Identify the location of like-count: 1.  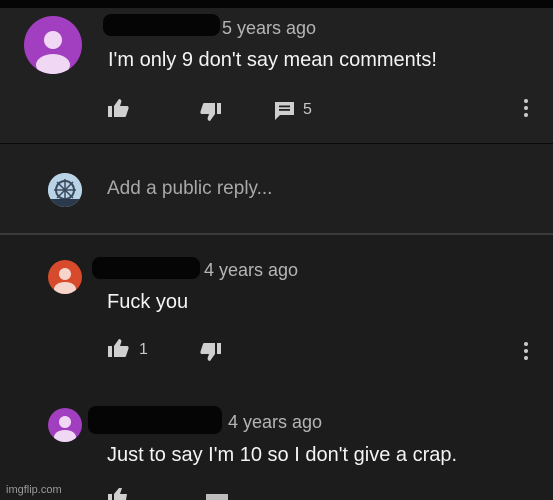
(143, 349).